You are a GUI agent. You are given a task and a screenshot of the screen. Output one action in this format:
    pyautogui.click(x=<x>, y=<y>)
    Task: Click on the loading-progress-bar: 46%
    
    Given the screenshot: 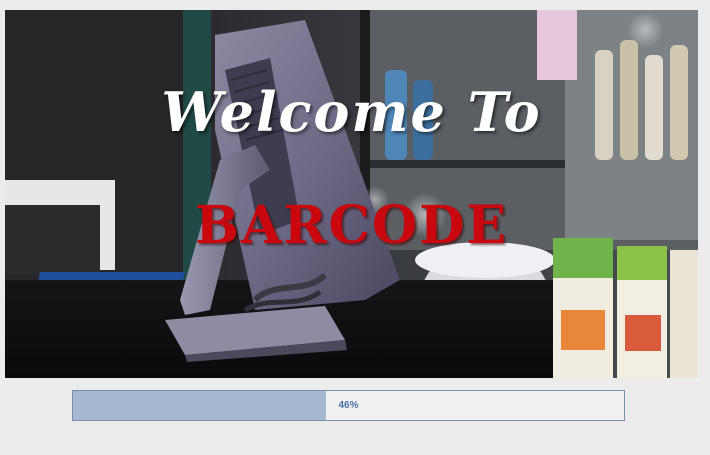 What is the action you would take?
    pyautogui.click(x=348, y=405)
    